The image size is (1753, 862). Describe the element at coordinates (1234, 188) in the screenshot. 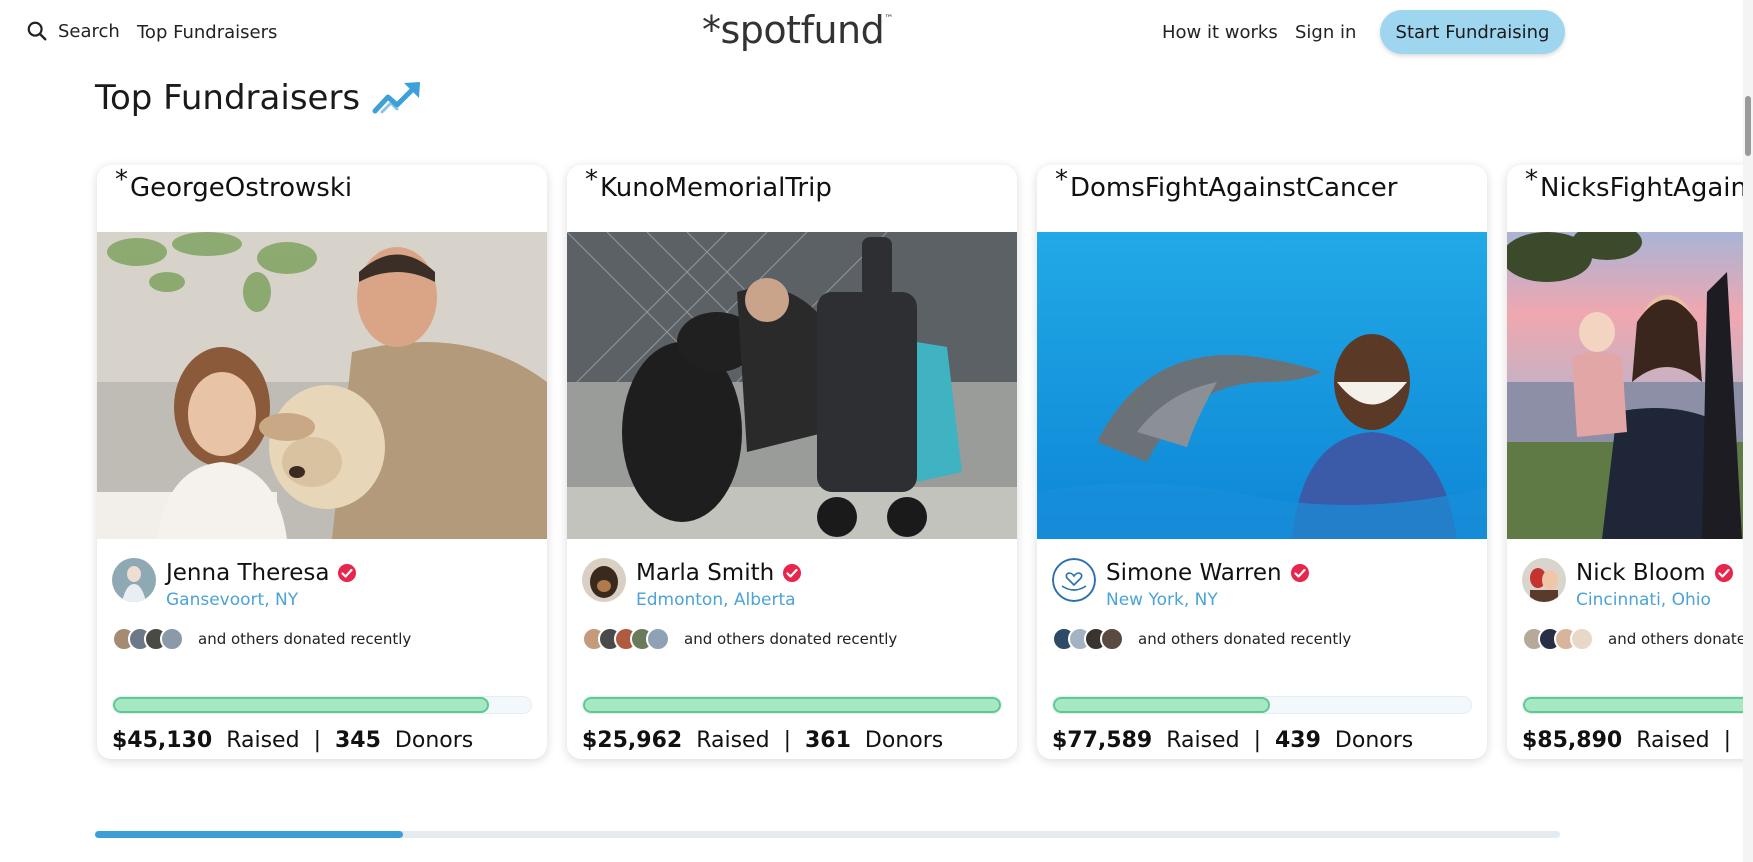

I see `card-title-text: DomsFightAgainstCancer` at that location.